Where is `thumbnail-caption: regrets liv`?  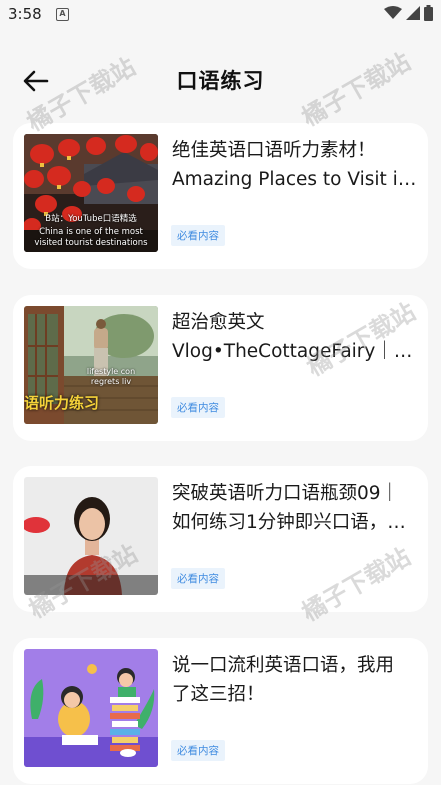 thumbnail-caption: regrets liv is located at coordinates (111, 381).